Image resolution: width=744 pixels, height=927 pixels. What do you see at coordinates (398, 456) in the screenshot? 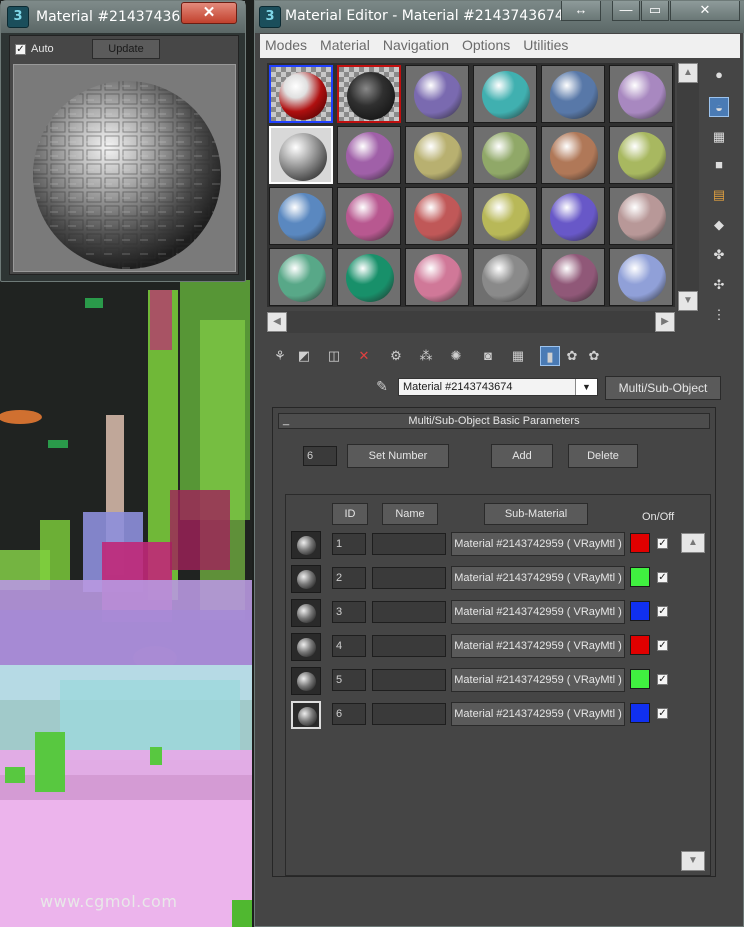
I see `set-number-button: Set Number` at bounding box center [398, 456].